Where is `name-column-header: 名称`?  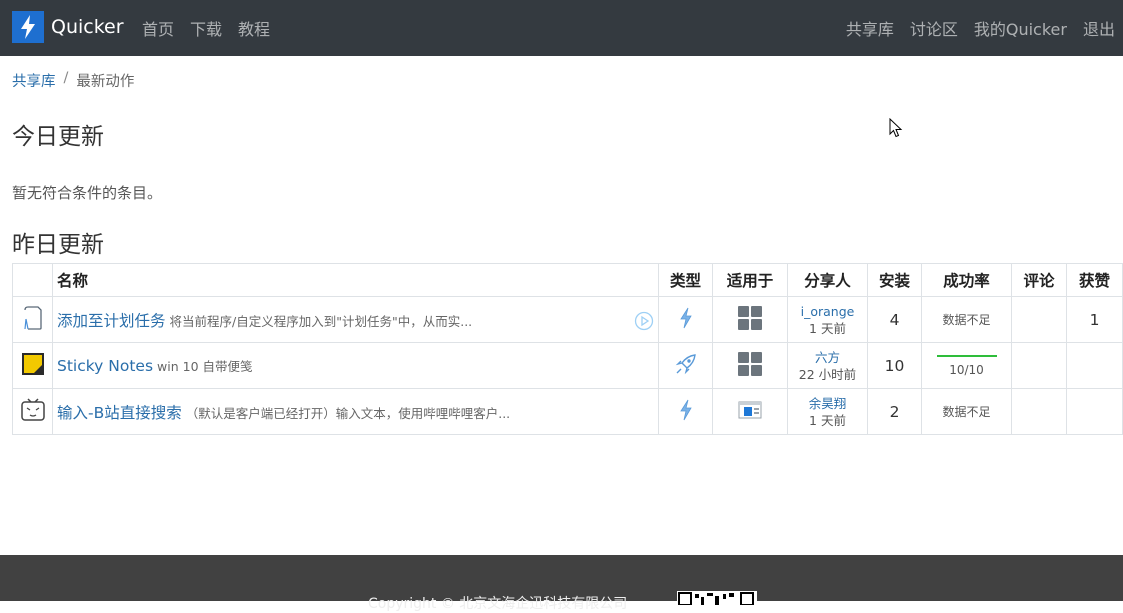 name-column-header: 名称 is located at coordinates (355, 280).